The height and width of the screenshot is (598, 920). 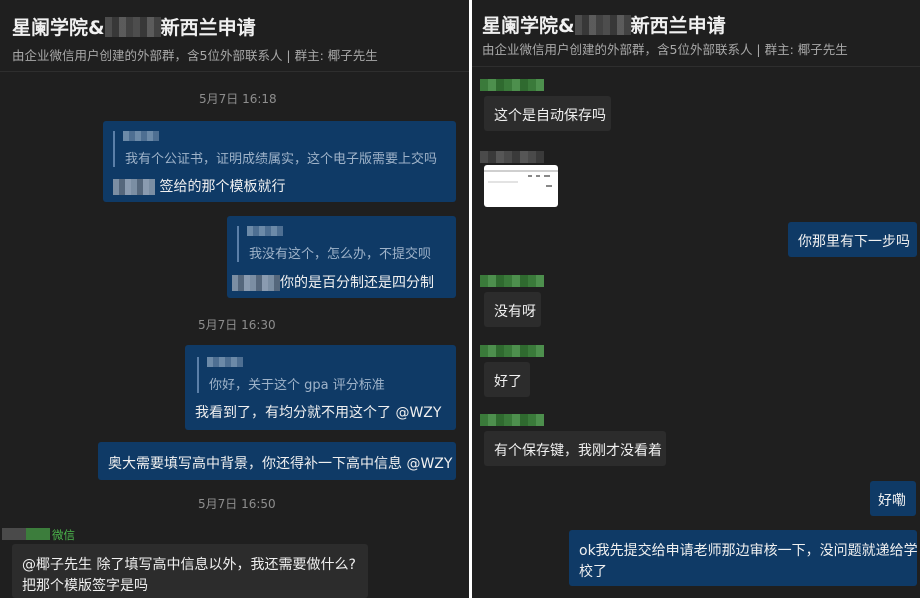 What do you see at coordinates (512, 309) in the screenshot?
I see `incoming-message: 没有呀` at bounding box center [512, 309].